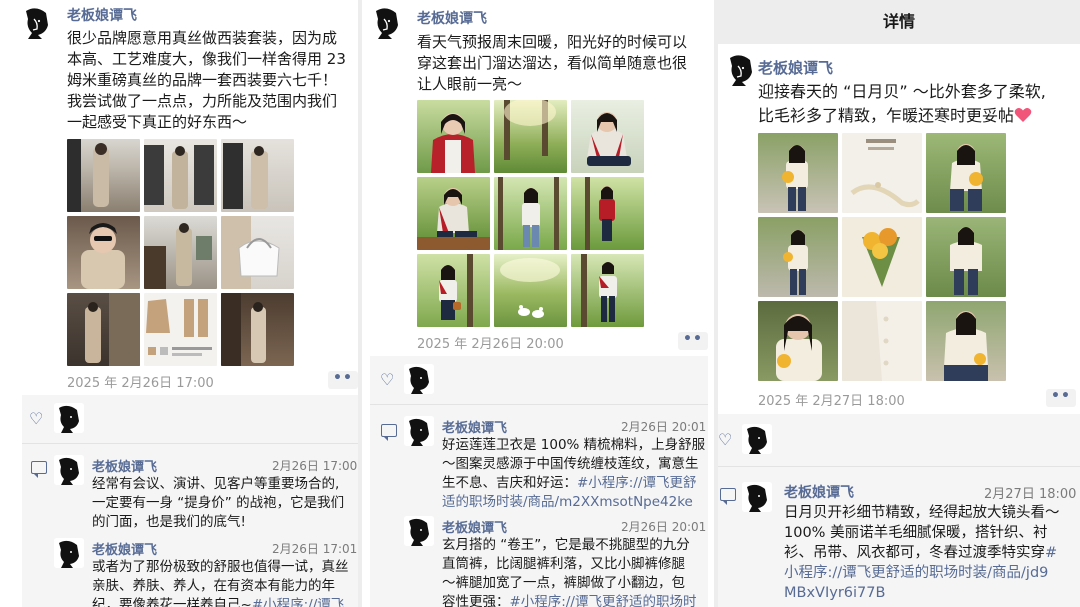  I want to click on mini-program-link: #, so click(1051, 553).